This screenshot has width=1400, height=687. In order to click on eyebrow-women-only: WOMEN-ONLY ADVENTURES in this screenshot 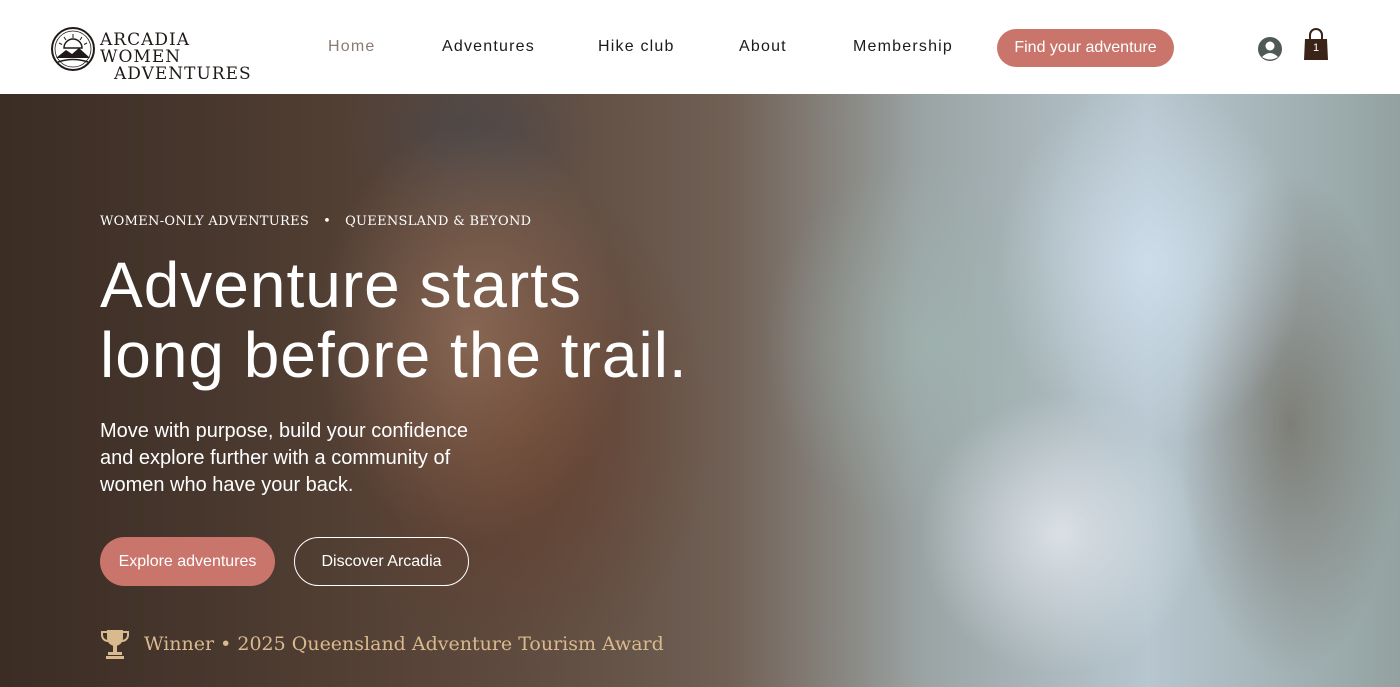, I will do `click(205, 221)`.